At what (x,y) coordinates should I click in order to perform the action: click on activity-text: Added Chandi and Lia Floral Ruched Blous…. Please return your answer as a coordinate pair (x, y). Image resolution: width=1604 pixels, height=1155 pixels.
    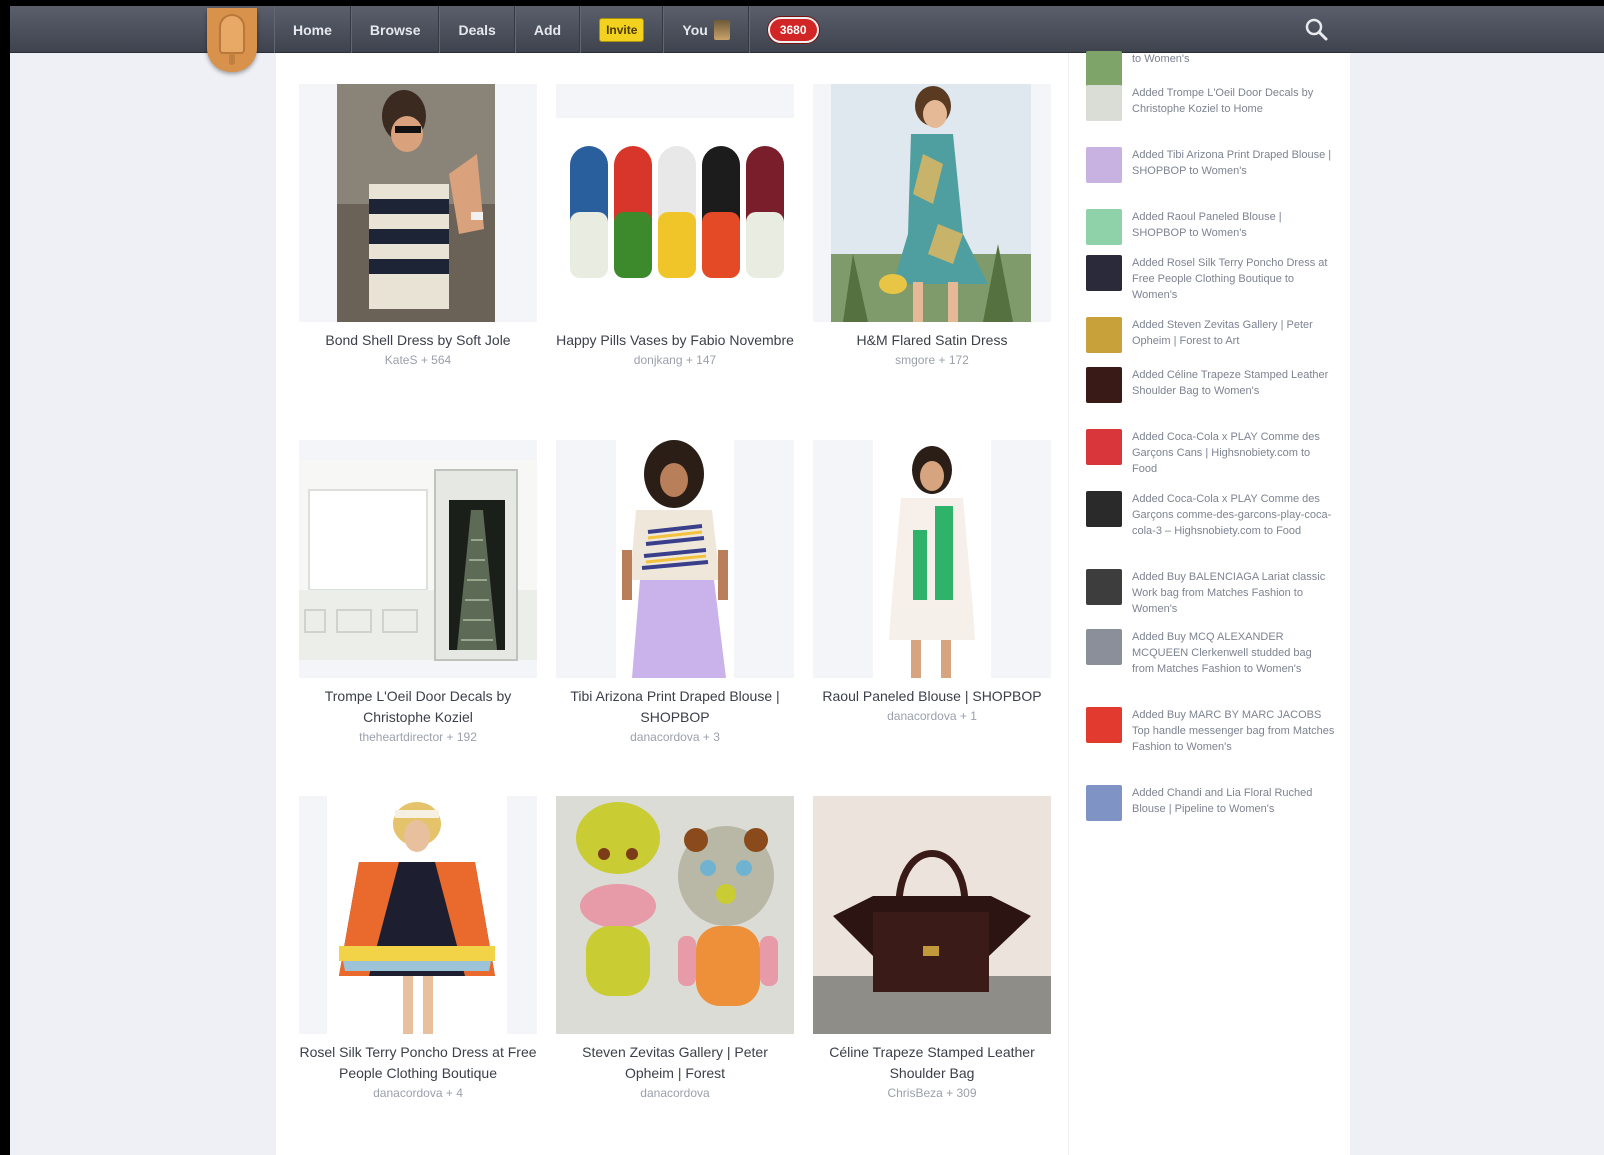
    Looking at the image, I should click on (1234, 803).